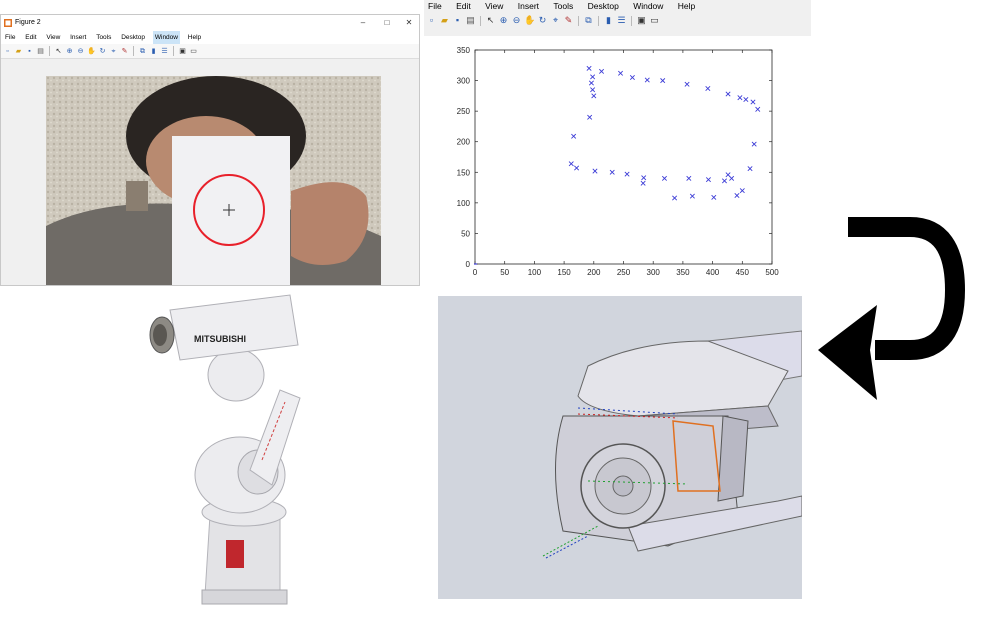 The image size is (981, 639). Describe the element at coordinates (464, 111) in the screenshot. I see `y-tick-label: 250` at that location.